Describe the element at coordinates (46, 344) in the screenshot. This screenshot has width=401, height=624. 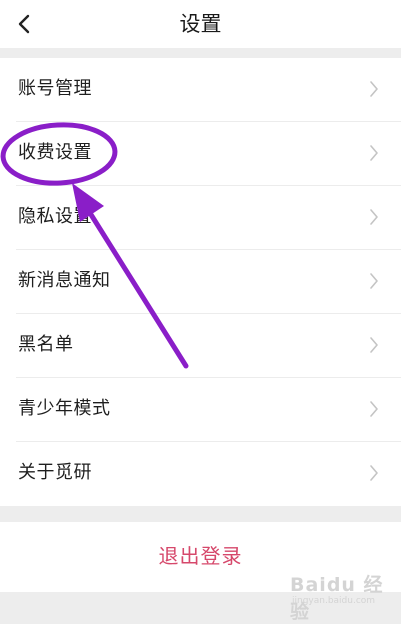
I see `menu-item-label: 黑名单` at that location.